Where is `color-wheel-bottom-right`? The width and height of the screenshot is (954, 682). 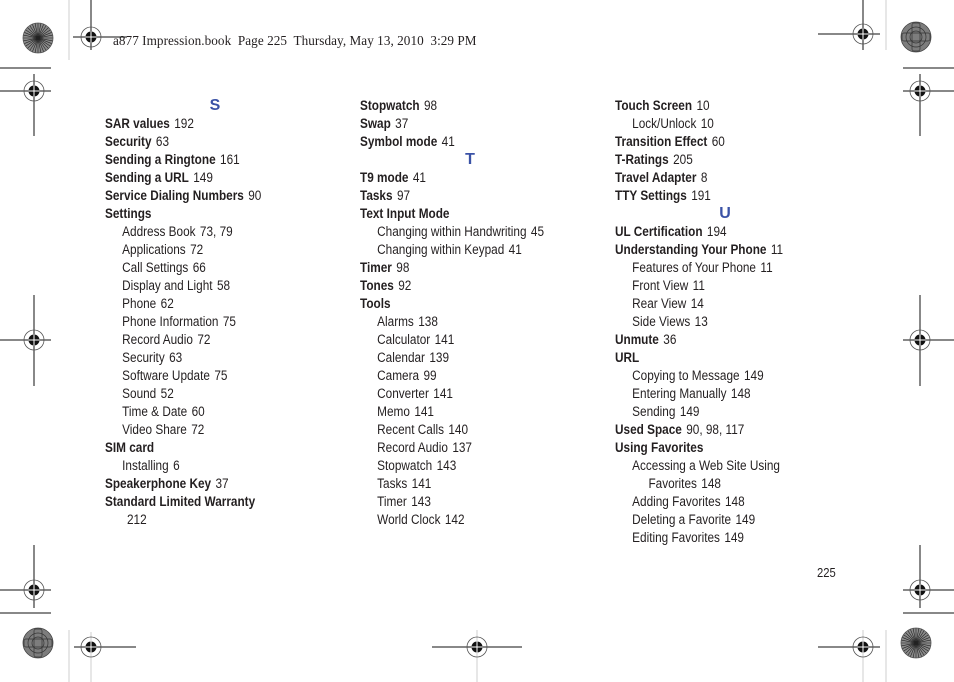 color-wheel-bottom-right is located at coordinates (916, 643).